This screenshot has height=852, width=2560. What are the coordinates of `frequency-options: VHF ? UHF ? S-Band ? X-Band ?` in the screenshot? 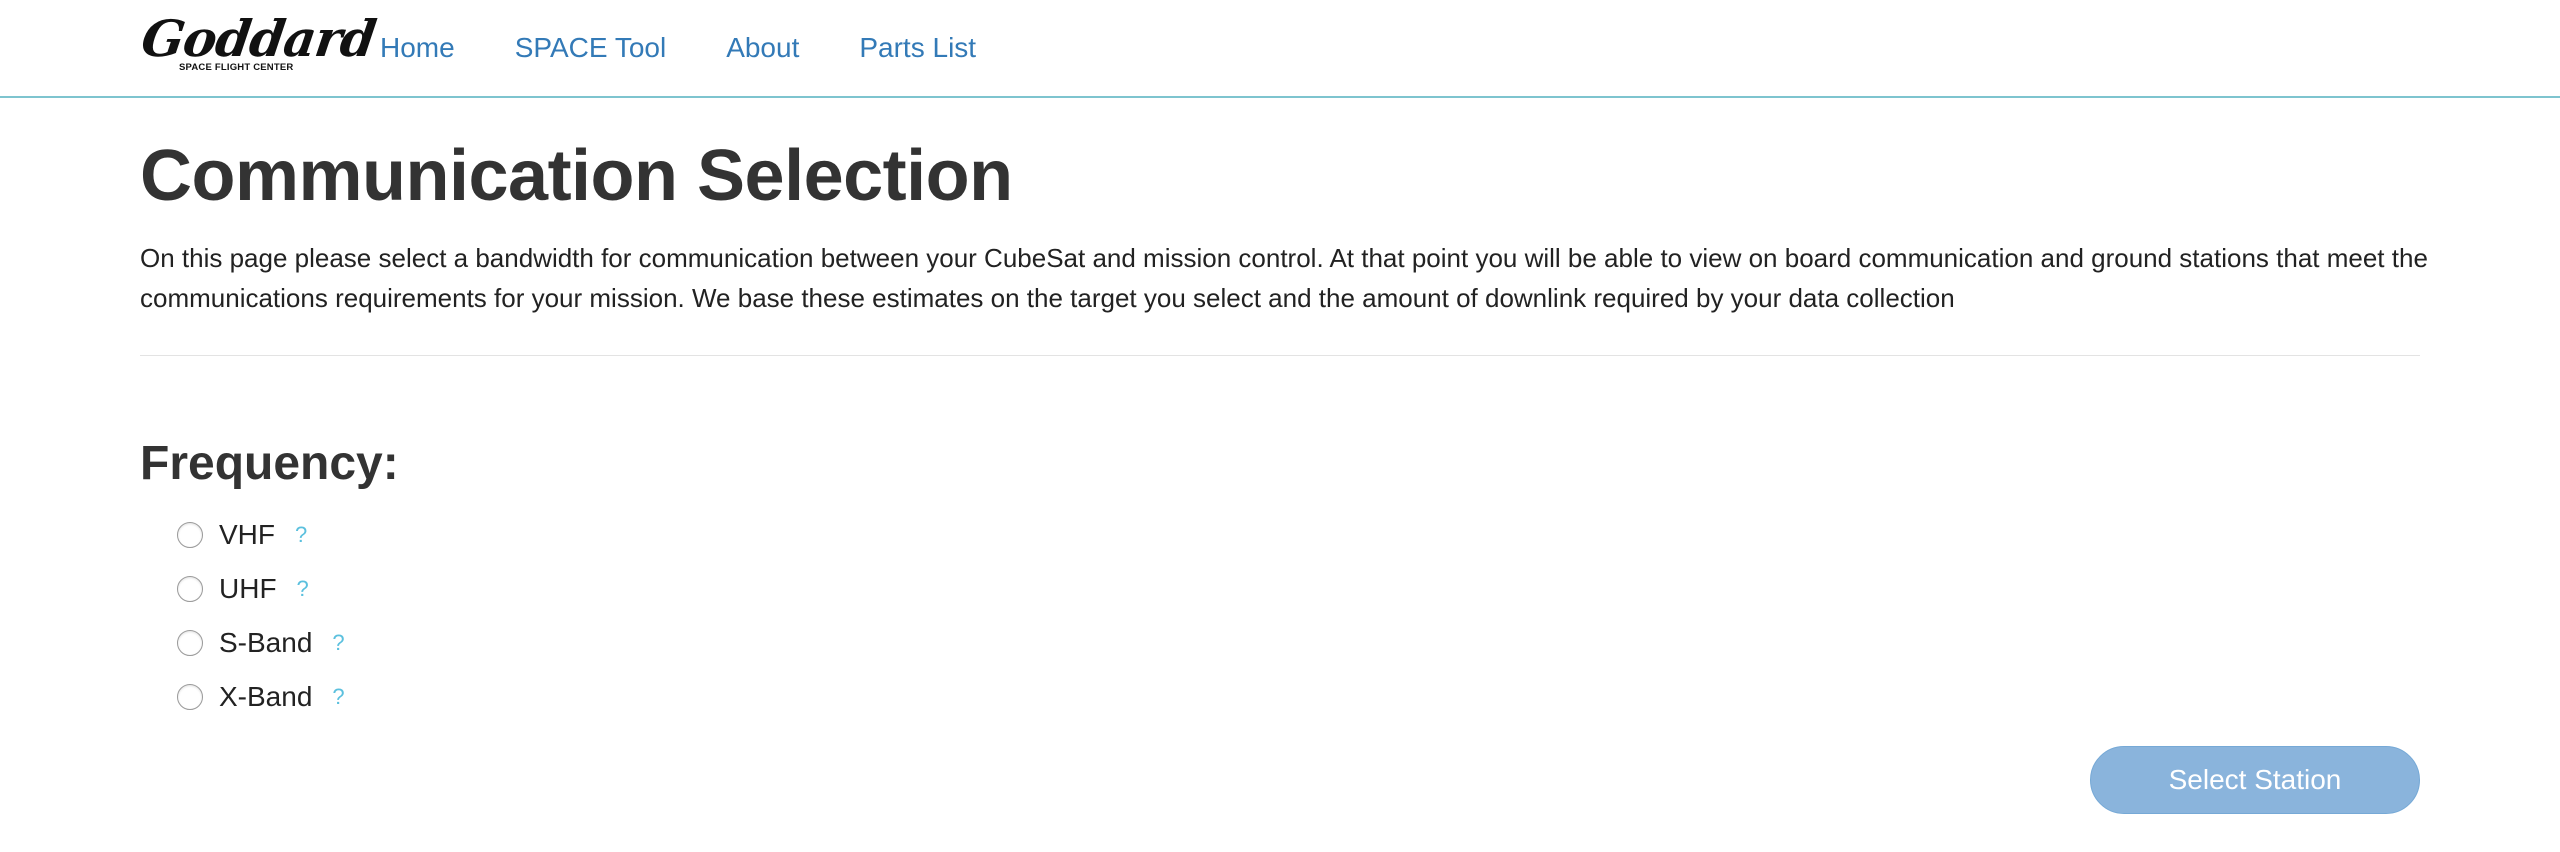 It's located at (261, 616).